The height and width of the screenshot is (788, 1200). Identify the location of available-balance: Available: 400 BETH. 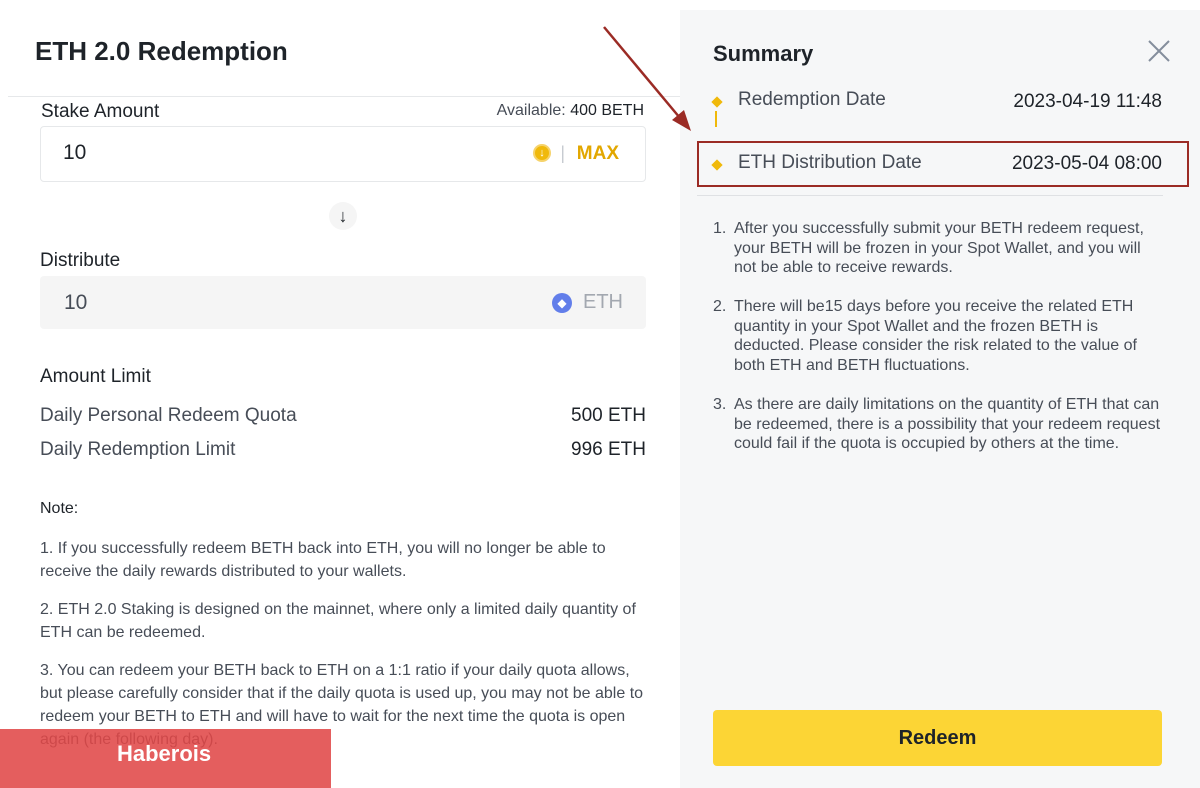
(570, 111).